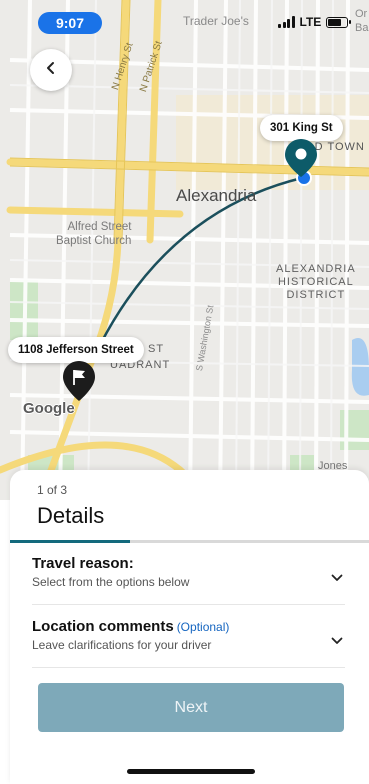 This screenshot has width=369, height=784. Describe the element at coordinates (70, 23) in the screenshot. I see `status-time: 9:07` at that location.